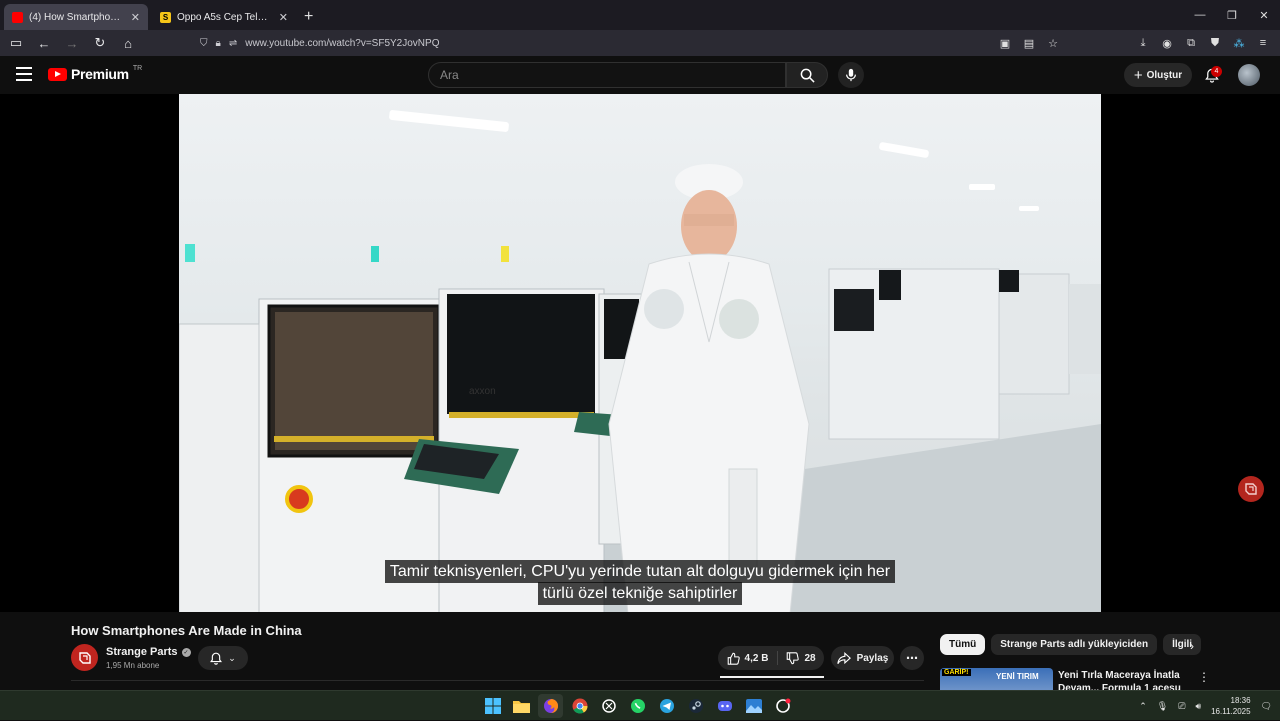 The image size is (1280, 721). I want to click on microphone-icon, so click(851, 75).